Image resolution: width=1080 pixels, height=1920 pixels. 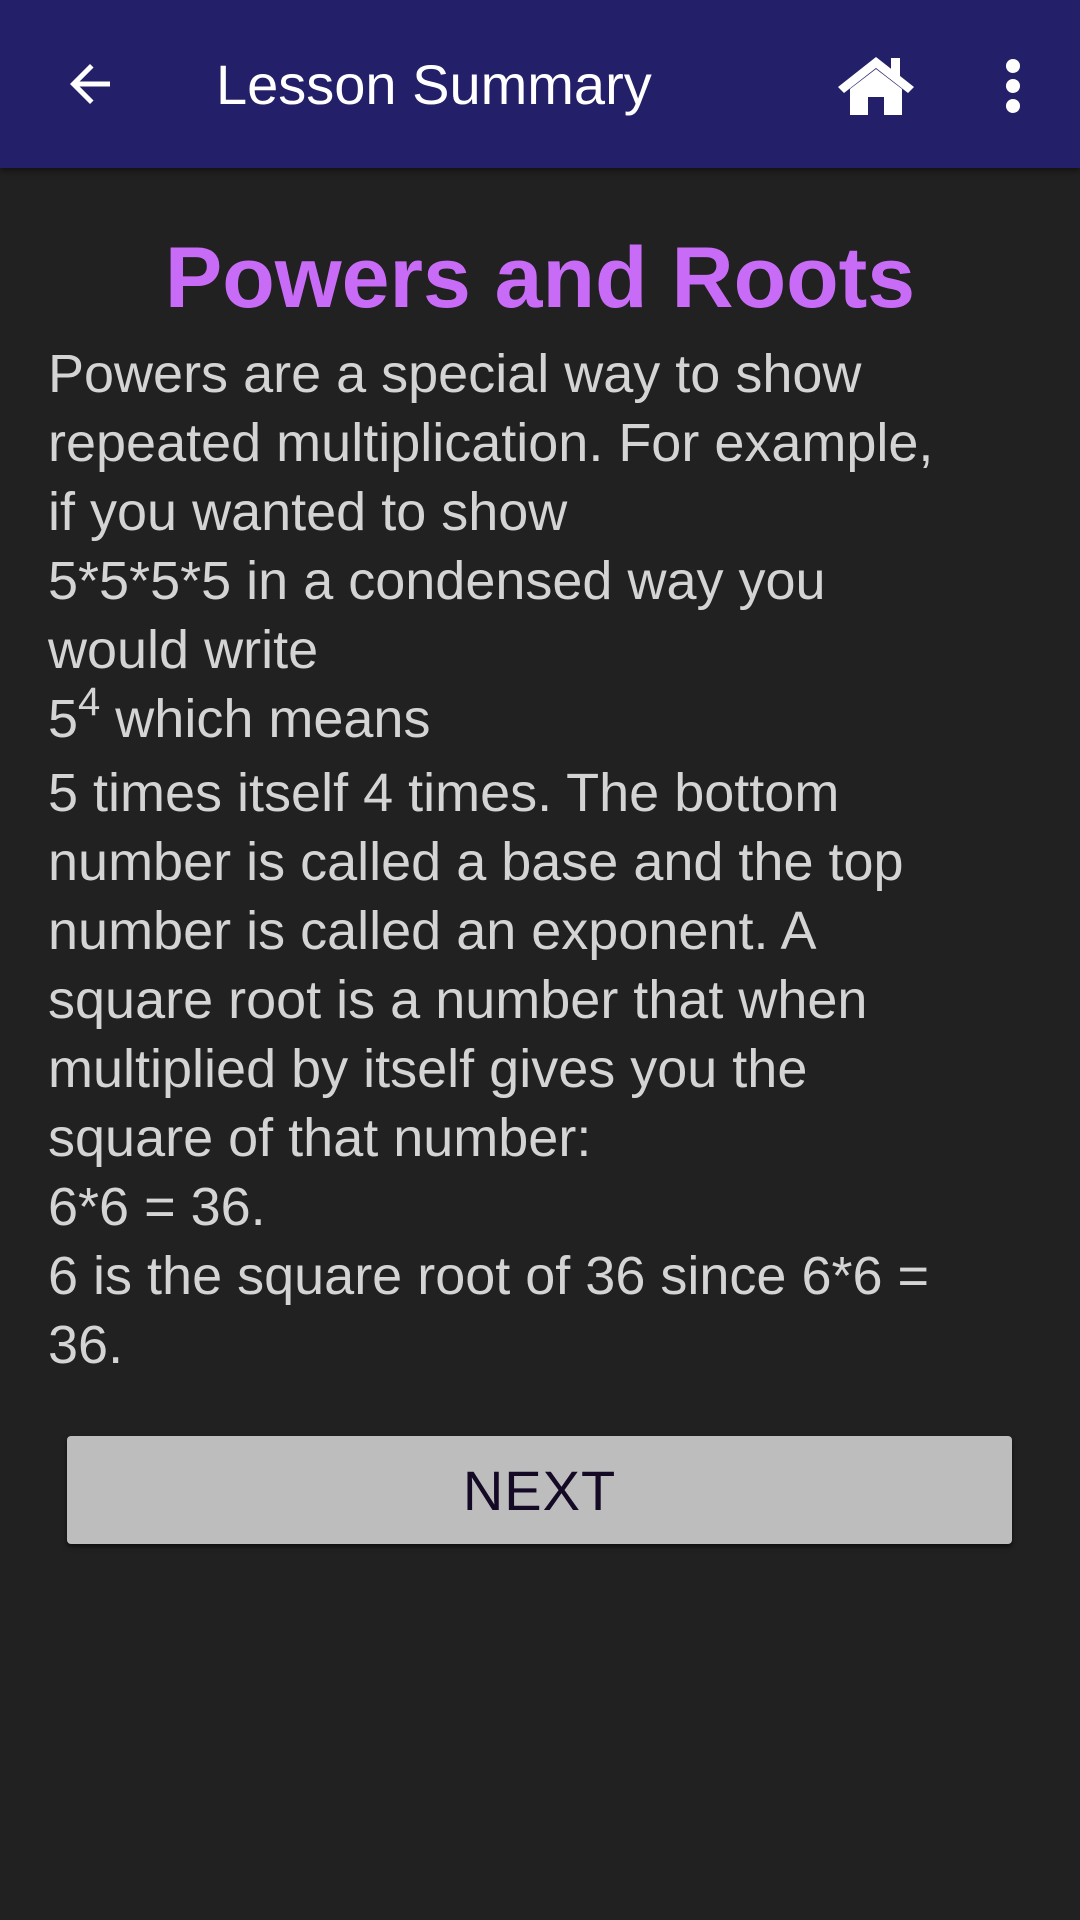 I want to click on body-line: square of that number:, so click(x=320, y=1138).